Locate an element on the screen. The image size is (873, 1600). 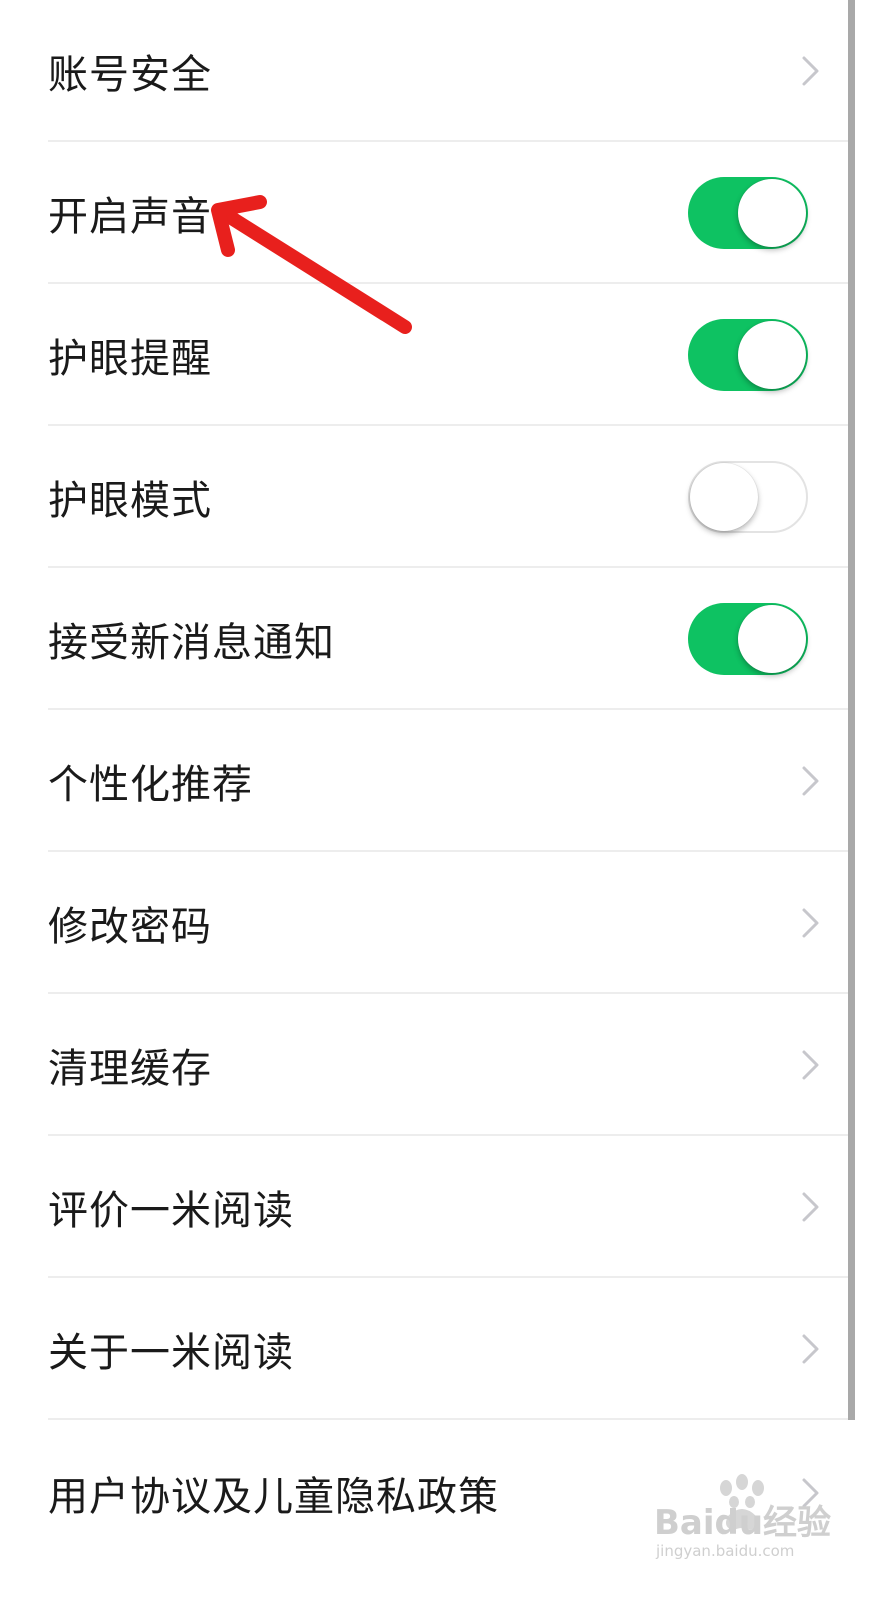
settings-row-user-agreement: 用户协议及儿童隐私政策 is located at coordinates (424, 1493).